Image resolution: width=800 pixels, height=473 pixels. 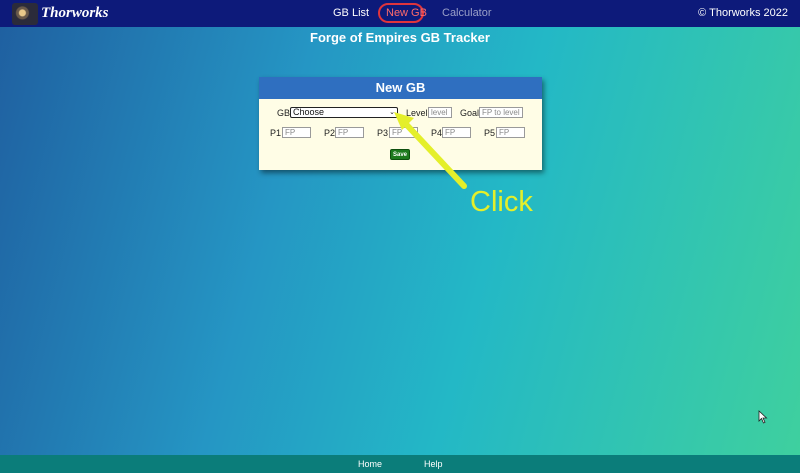 What do you see at coordinates (276, 133) in the screenshot?
I see `p1-label: P1` at bounding box center [276, 133].